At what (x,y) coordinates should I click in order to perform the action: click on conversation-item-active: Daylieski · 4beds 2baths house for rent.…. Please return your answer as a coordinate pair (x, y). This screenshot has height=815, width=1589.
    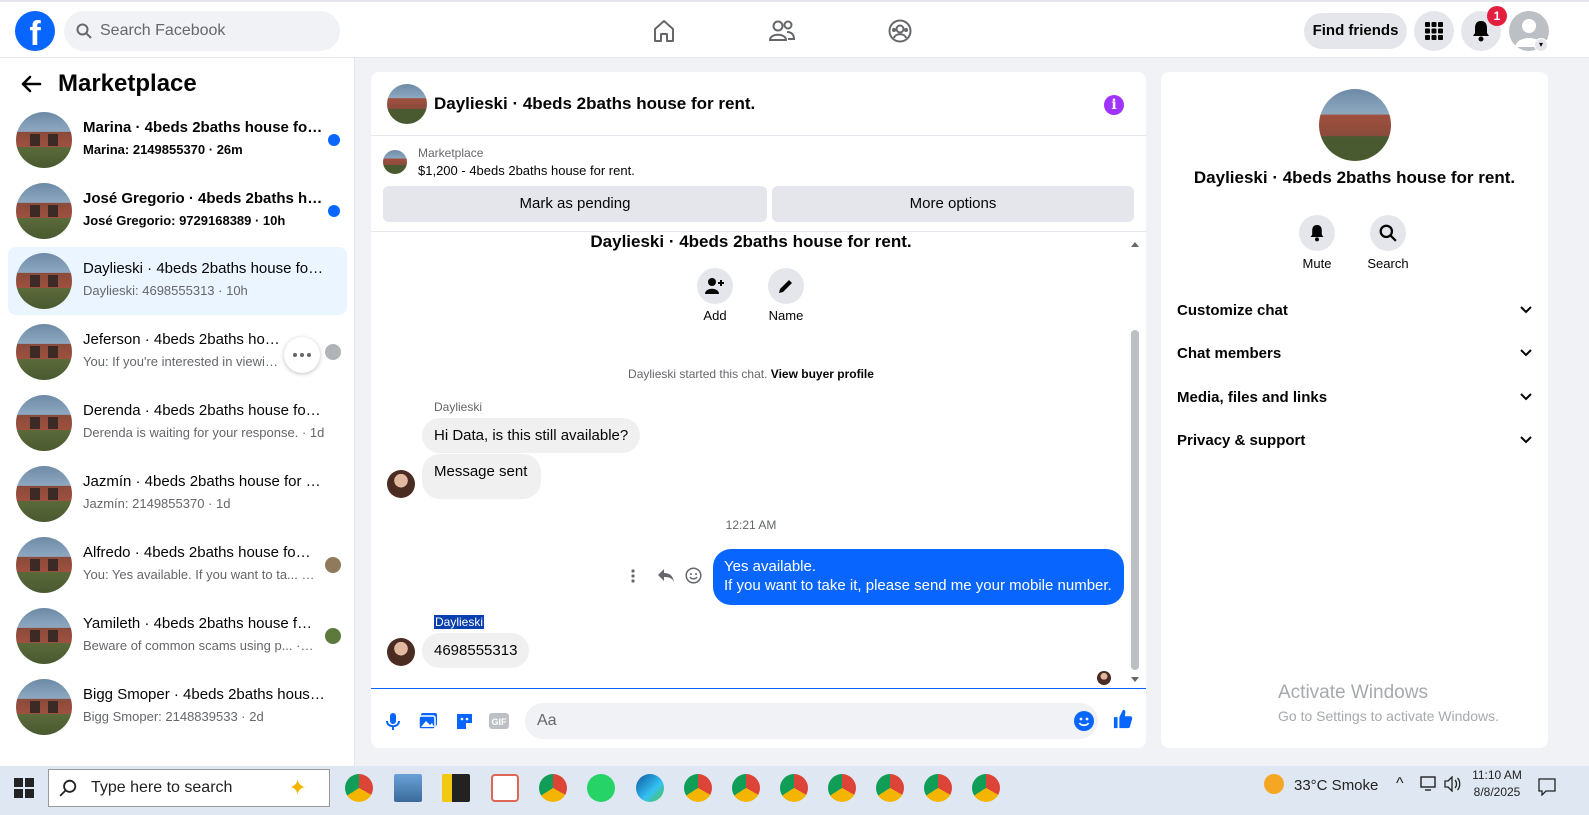
    Looking at the image, I should click on (177, 281).